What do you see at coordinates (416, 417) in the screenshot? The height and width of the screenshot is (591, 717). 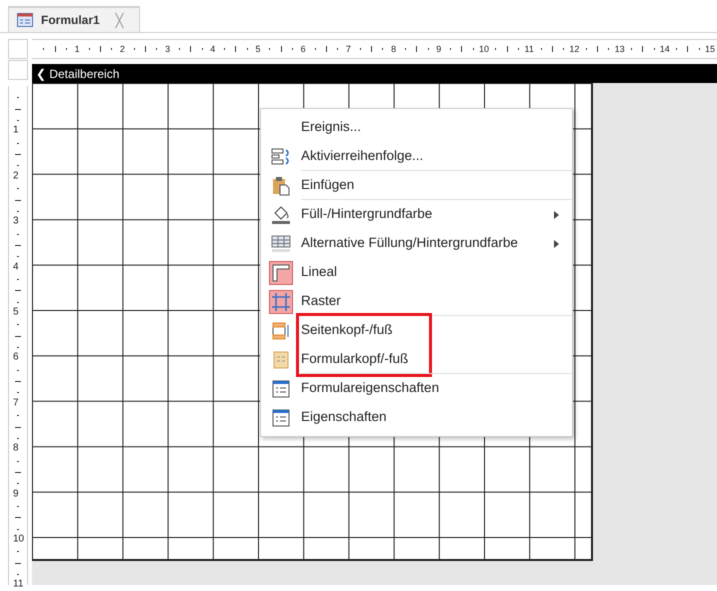 I see `menu-item: Eigenschaften` at bounding box center [416, 417].